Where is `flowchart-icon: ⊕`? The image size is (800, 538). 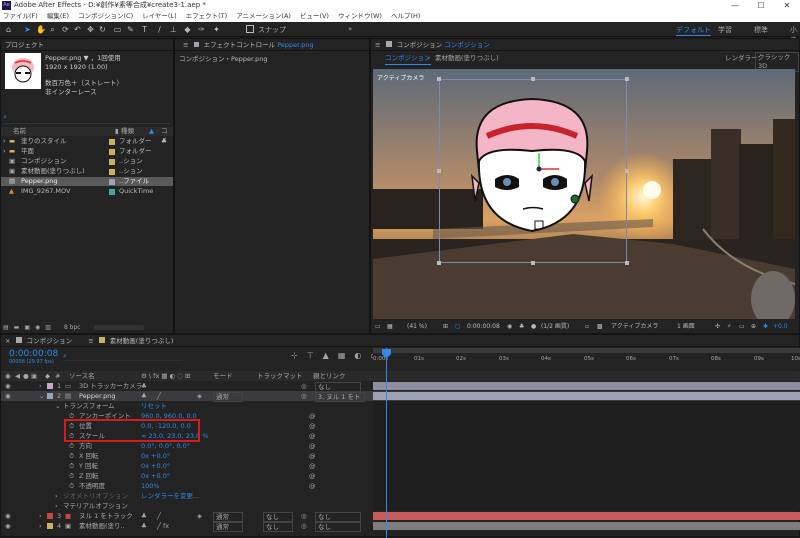 flowchart-icon: ⊕ is located at coordinates (753, 326).